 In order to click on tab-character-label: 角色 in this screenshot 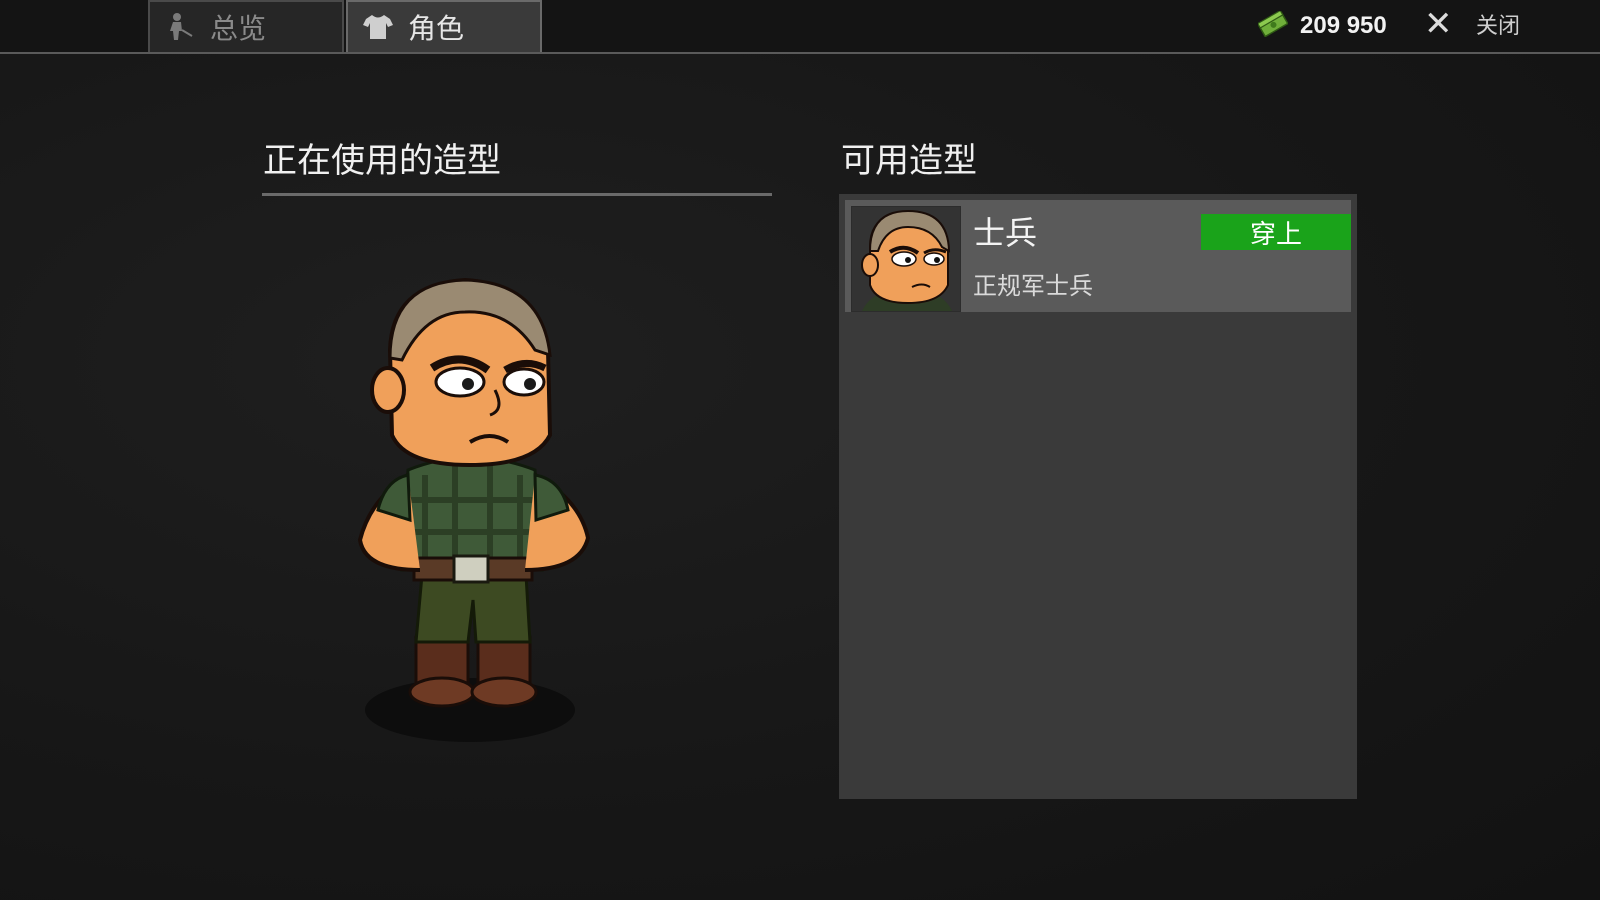, I will do `click(436, 28)`.